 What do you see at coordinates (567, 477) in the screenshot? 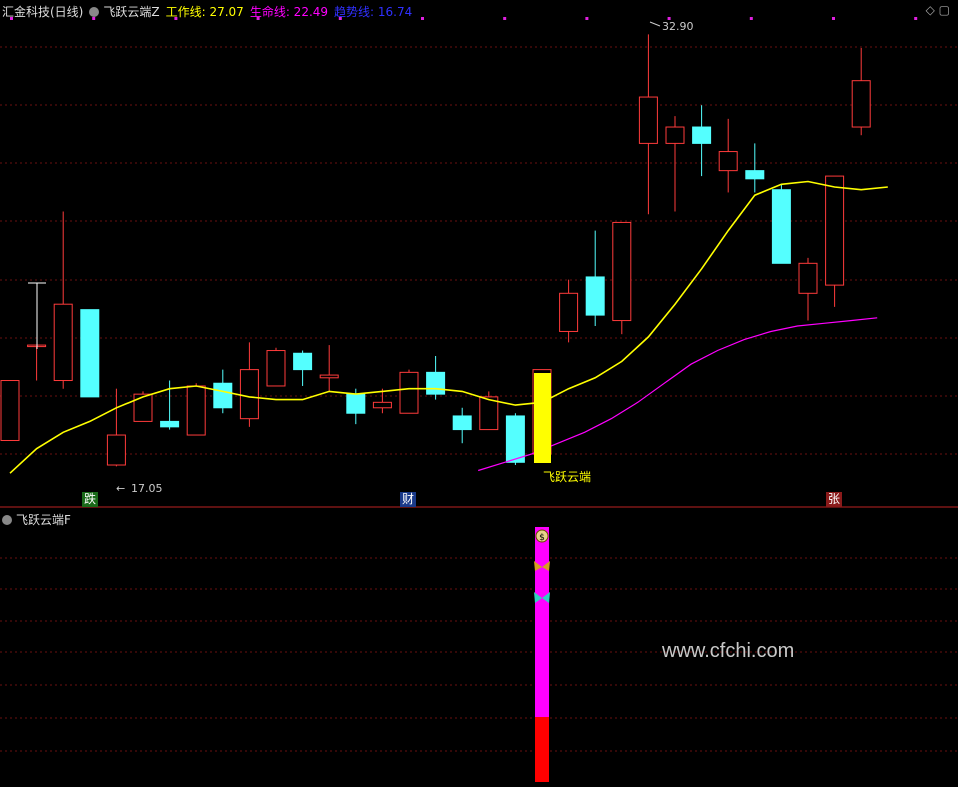
I see `signal-label: 飞跃云端` at bounding box center [567, 477].